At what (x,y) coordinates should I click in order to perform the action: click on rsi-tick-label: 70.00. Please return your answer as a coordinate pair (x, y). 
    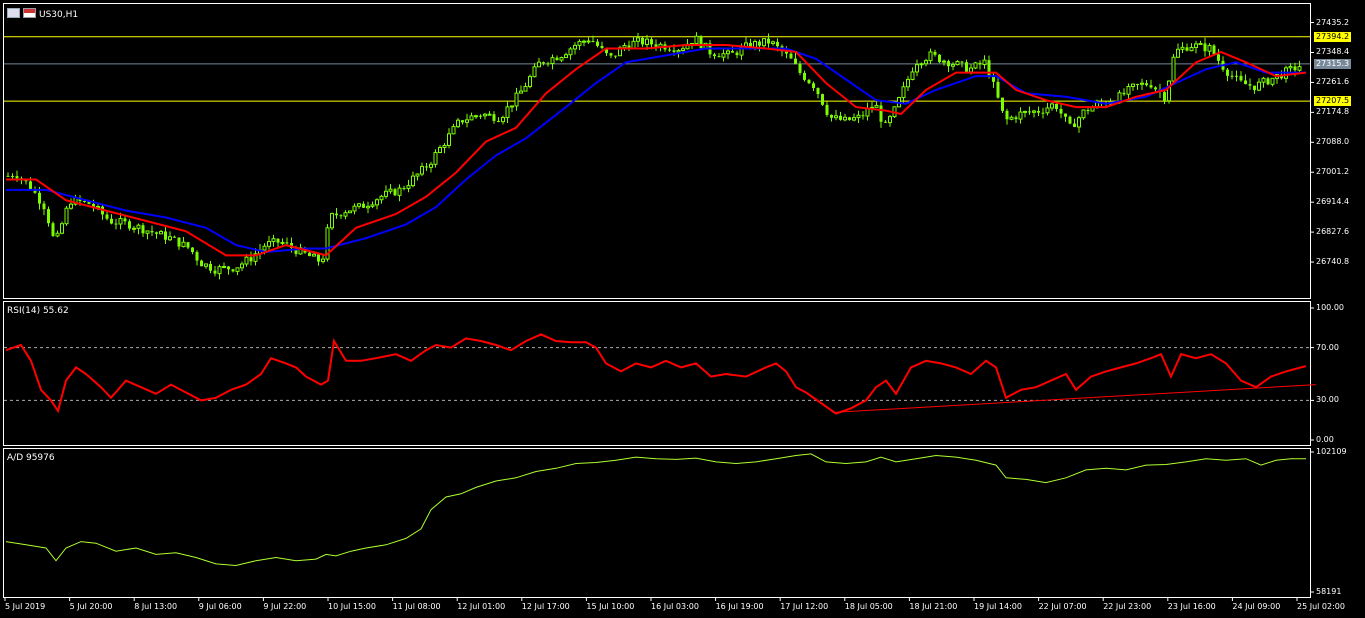
    Looking at the image, I should click on (1327, 347).